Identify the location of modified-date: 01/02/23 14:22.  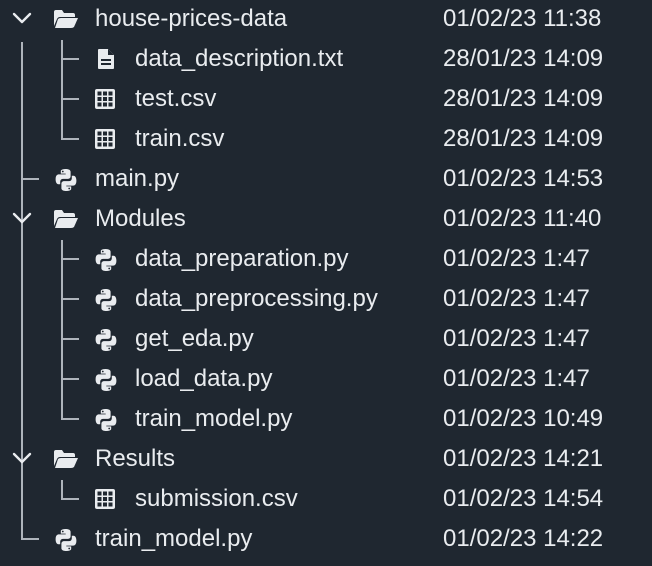
(523, 538).